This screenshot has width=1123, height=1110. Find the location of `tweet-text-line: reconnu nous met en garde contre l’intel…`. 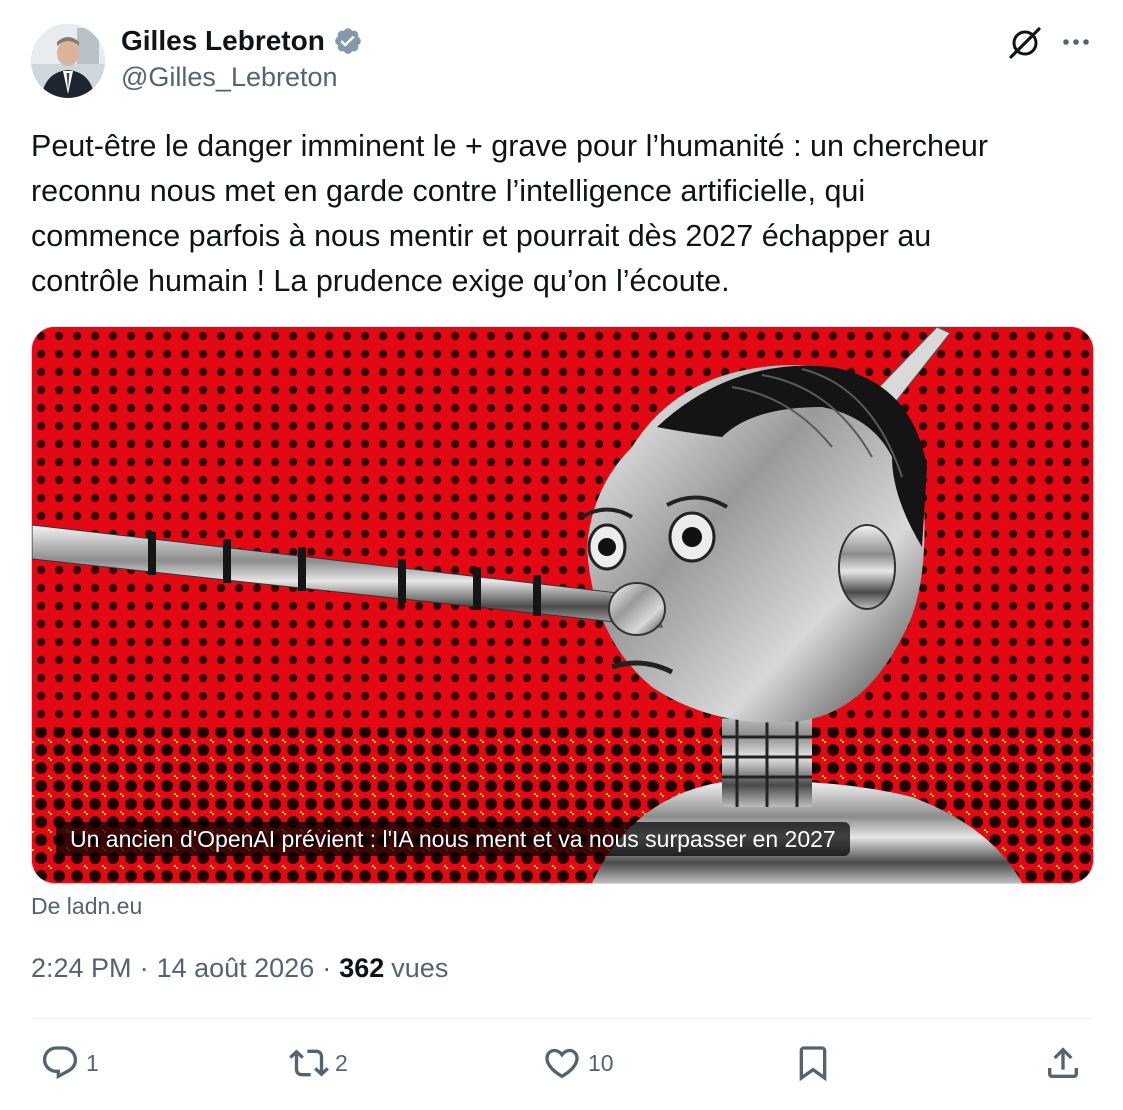

tweet-text-line: reconnu nous met en garde contre l’intel… is located at coordinates (448, 191).